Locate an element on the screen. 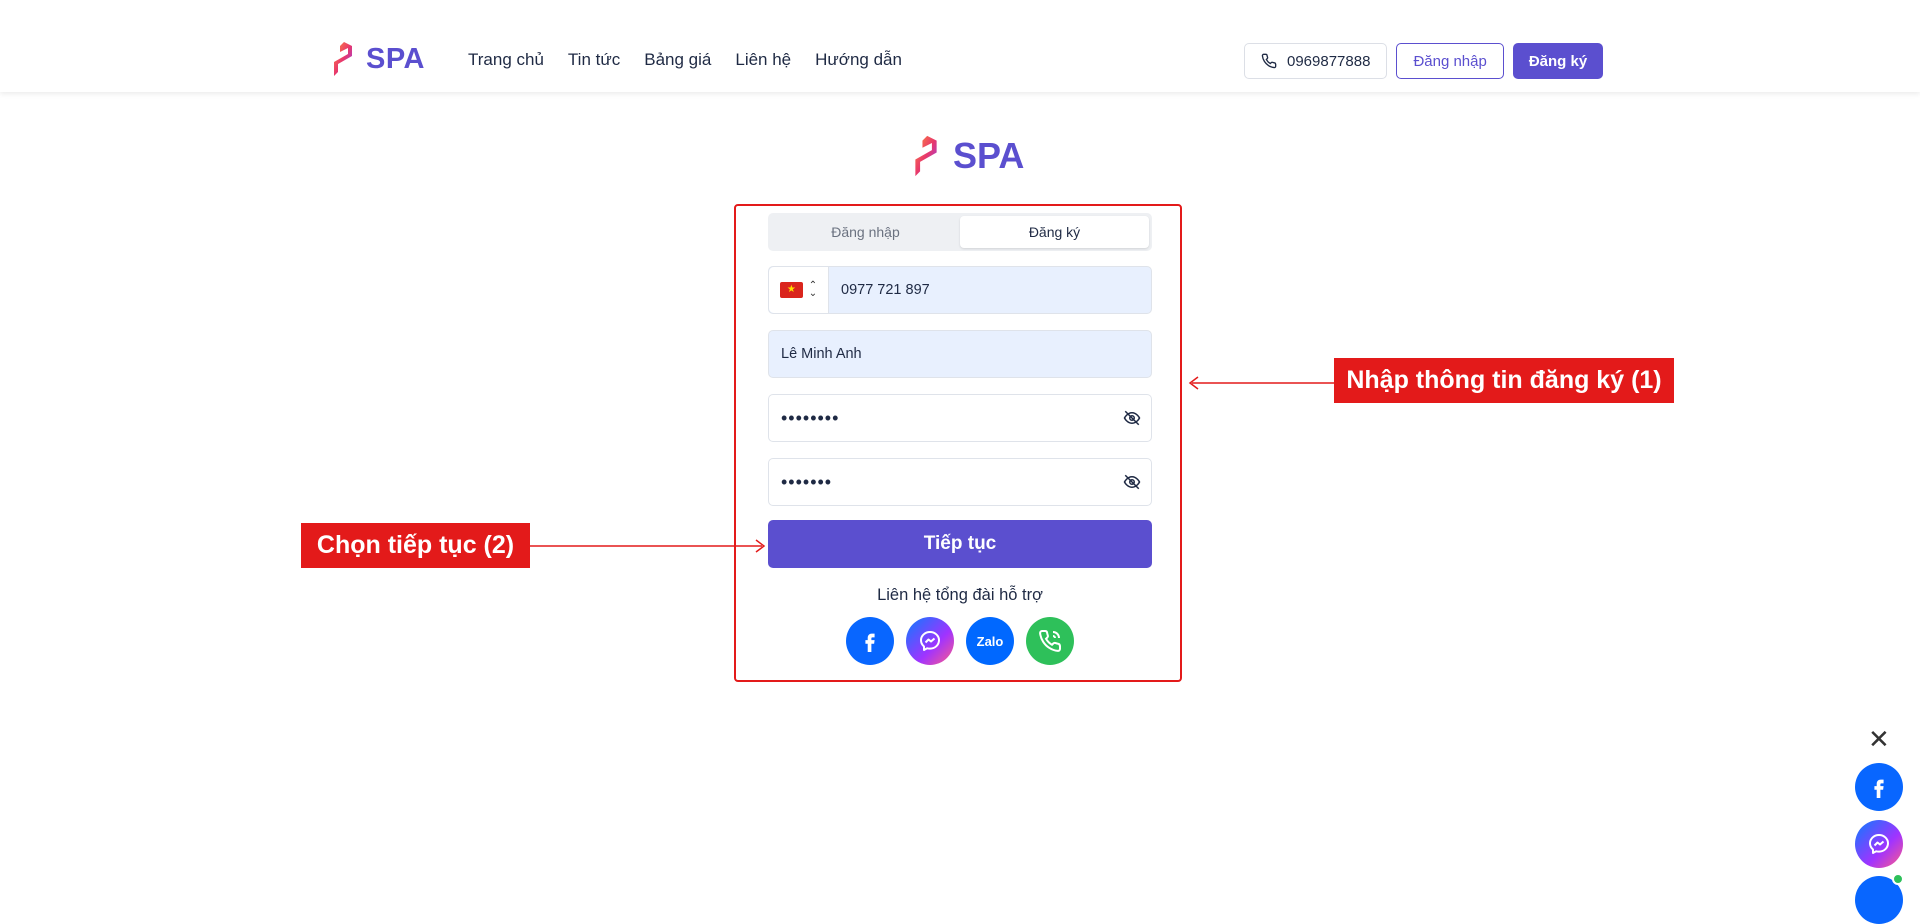 The image size is (1920, 924). tab-login: Đăng nhập is located at coordinates (865, 232).